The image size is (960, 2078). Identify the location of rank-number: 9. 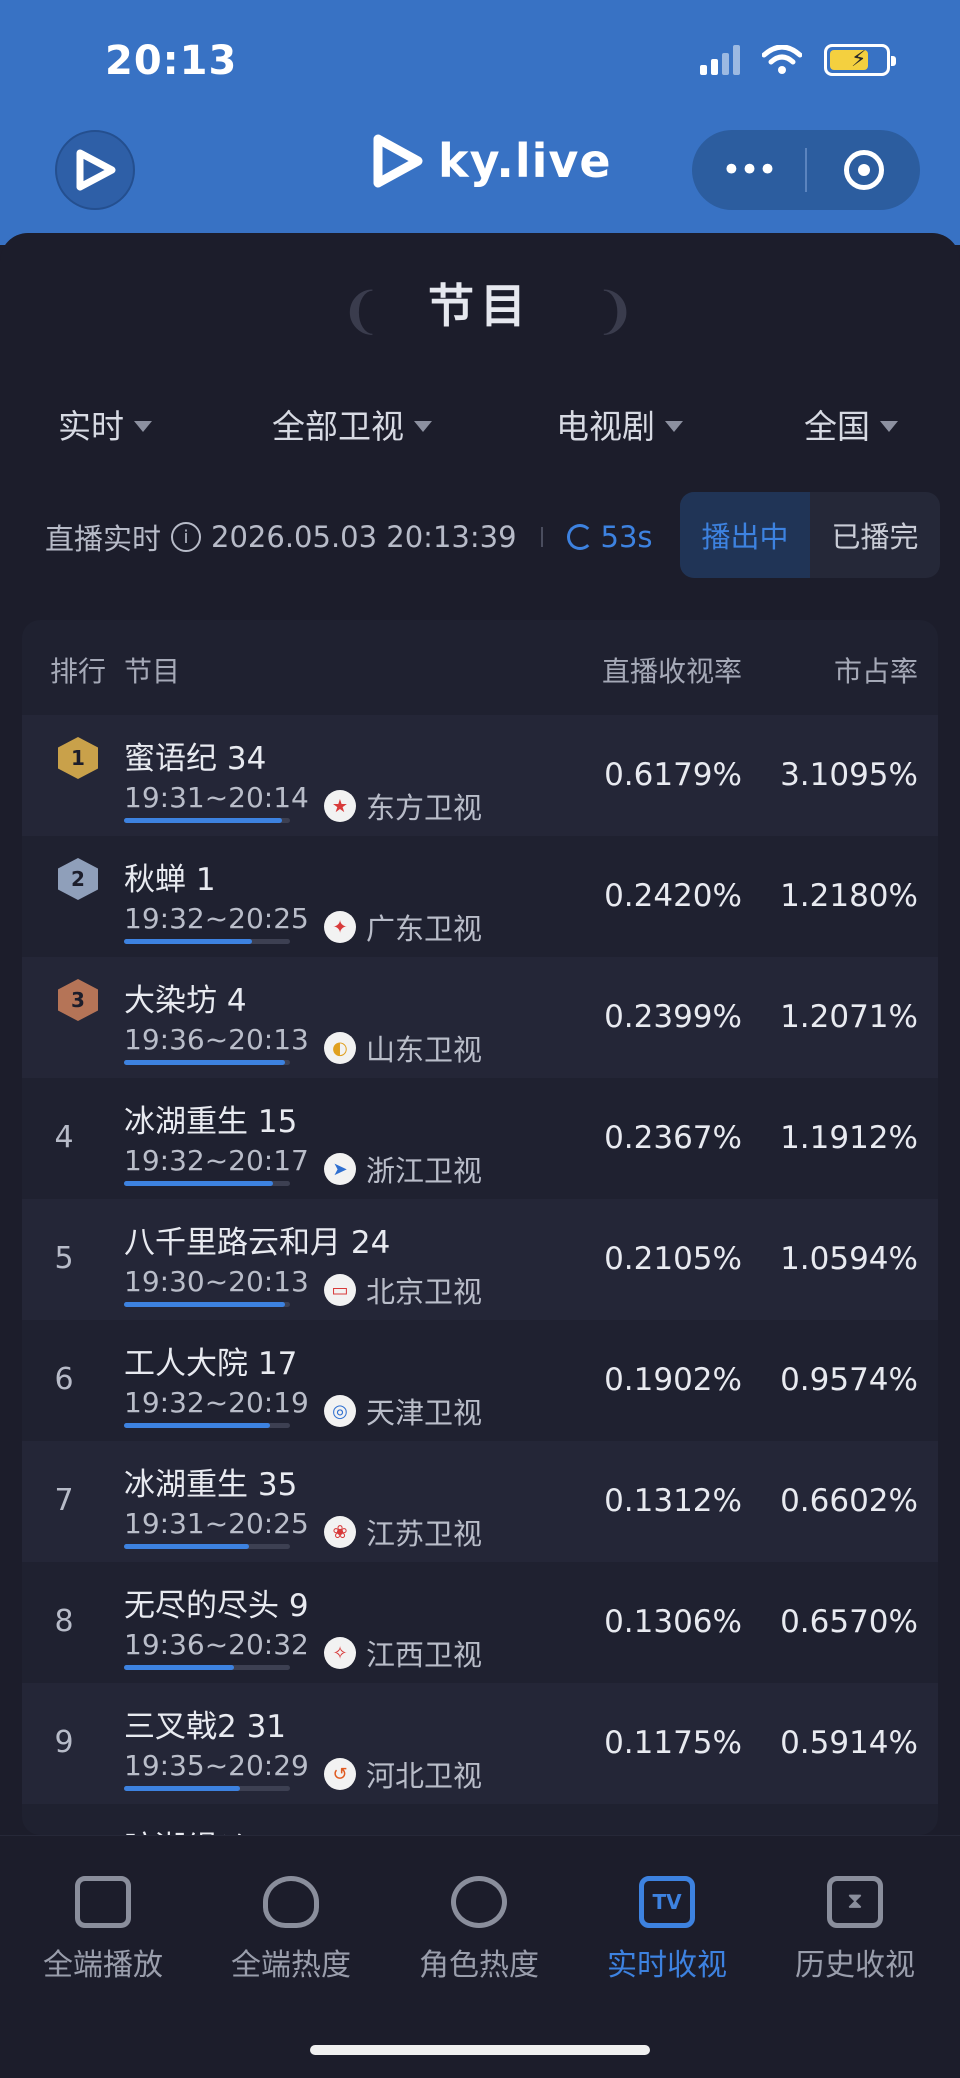
(64, 1742).